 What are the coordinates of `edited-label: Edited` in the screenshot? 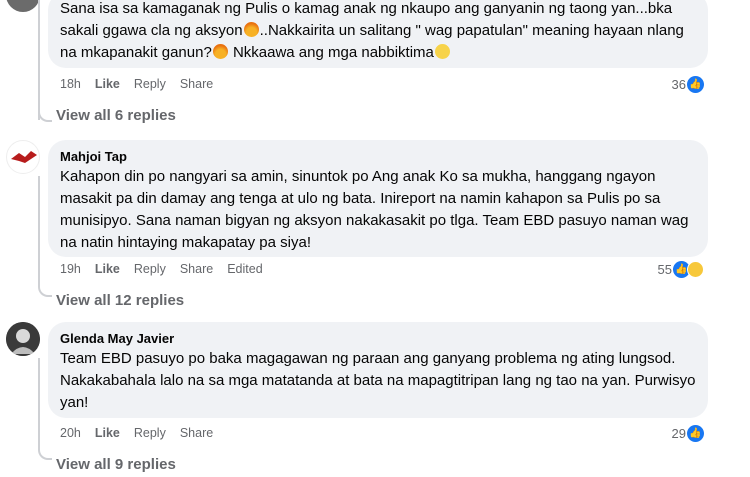 It's located at (245, 269).